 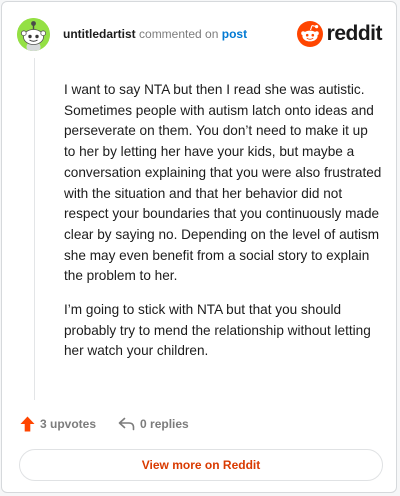 What do you see at coordinates (99, 34) in the screenshot?
I see `username-link: untitledartist` at bounding box center [99, 34].